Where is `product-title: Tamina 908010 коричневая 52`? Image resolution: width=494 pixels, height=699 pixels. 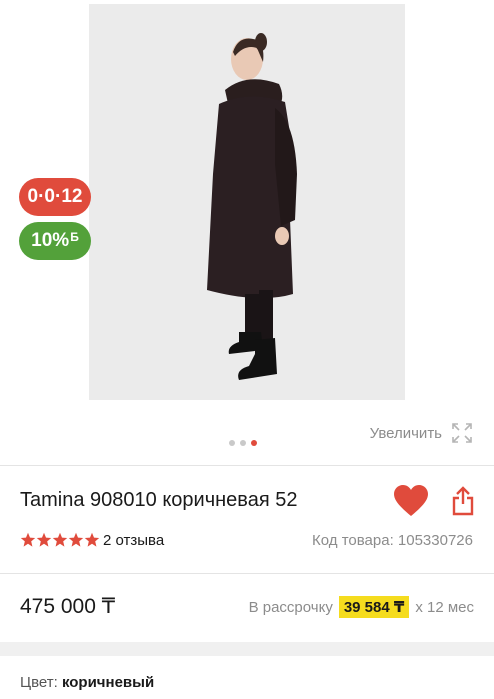
product-title: Tamina 908010 коричневая 52 is located at coordinates (159, 500).